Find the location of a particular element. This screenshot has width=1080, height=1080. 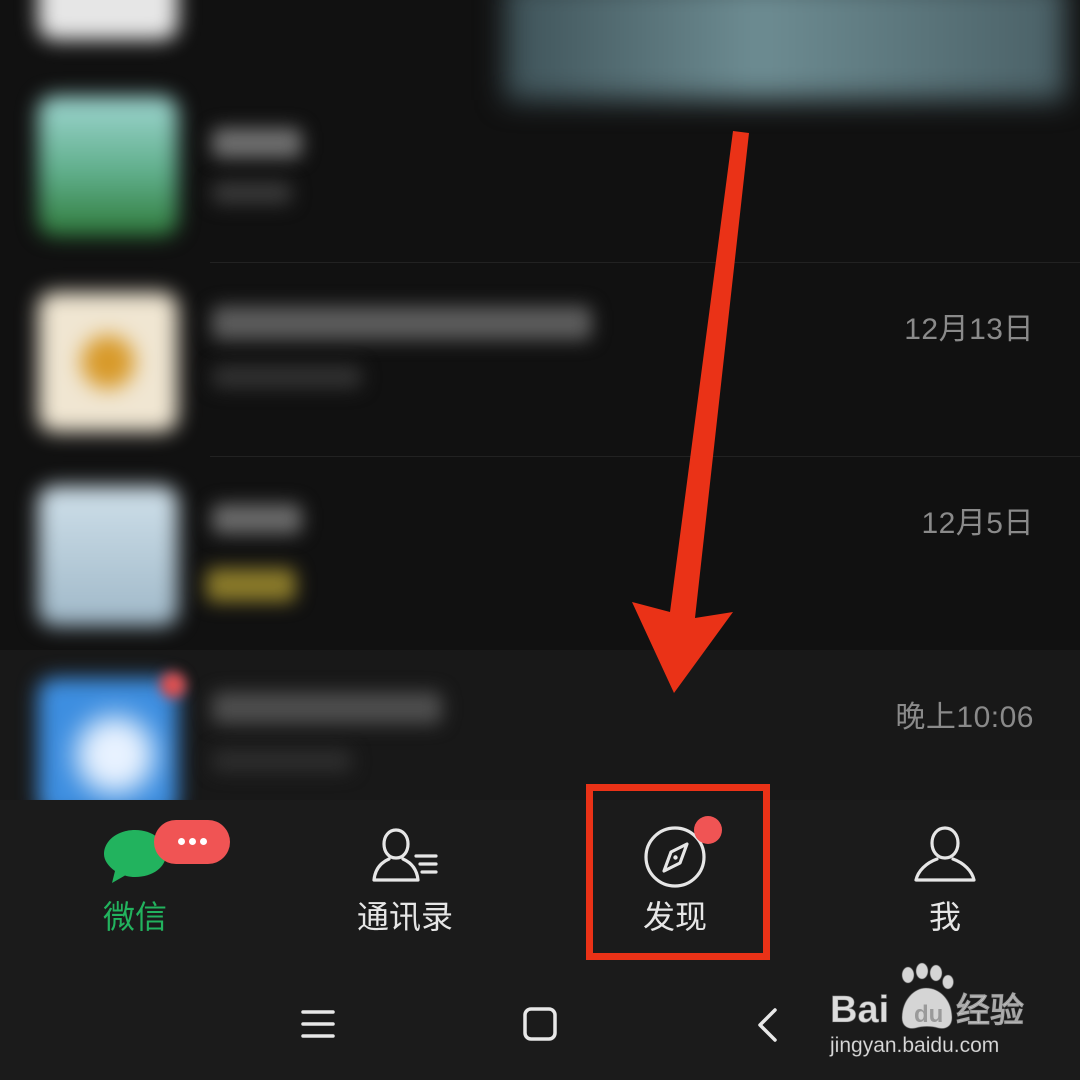

menu-icon is located at coordinates (318, 1024).